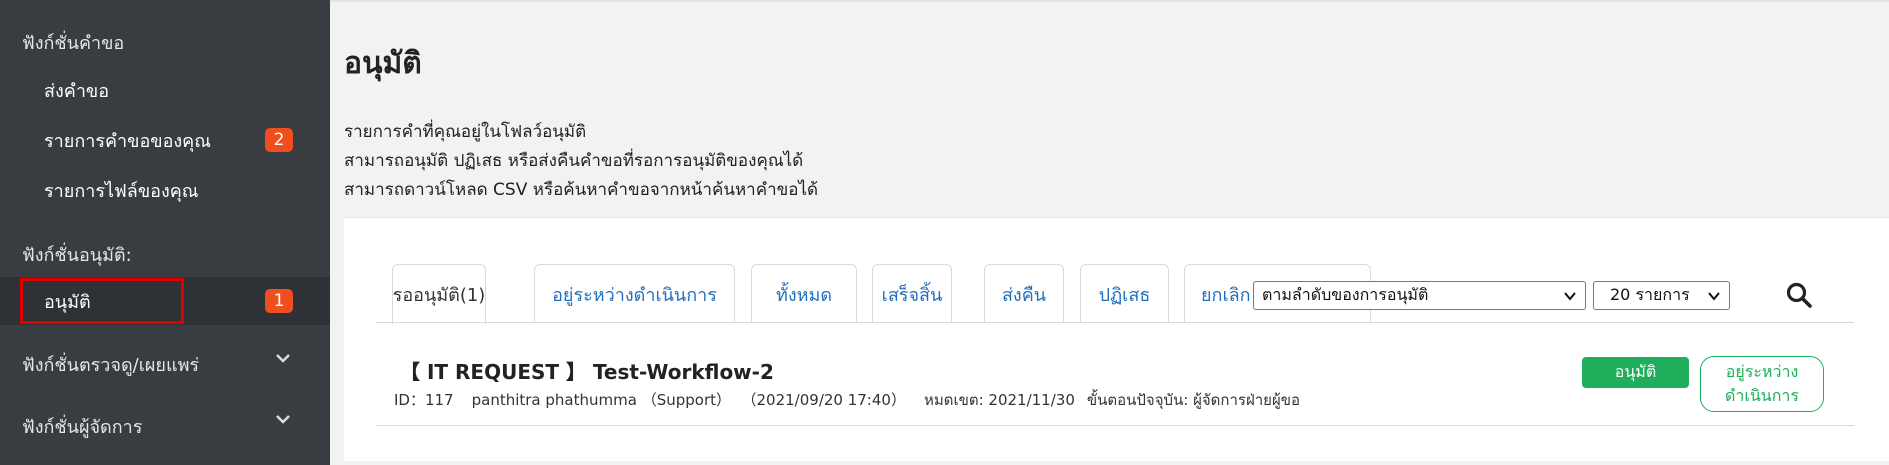 This screenshot has width=1889, height=465. I want to click on sort-order-select: ตามลำดับของการอนุมัติ, so click(1419, 295).